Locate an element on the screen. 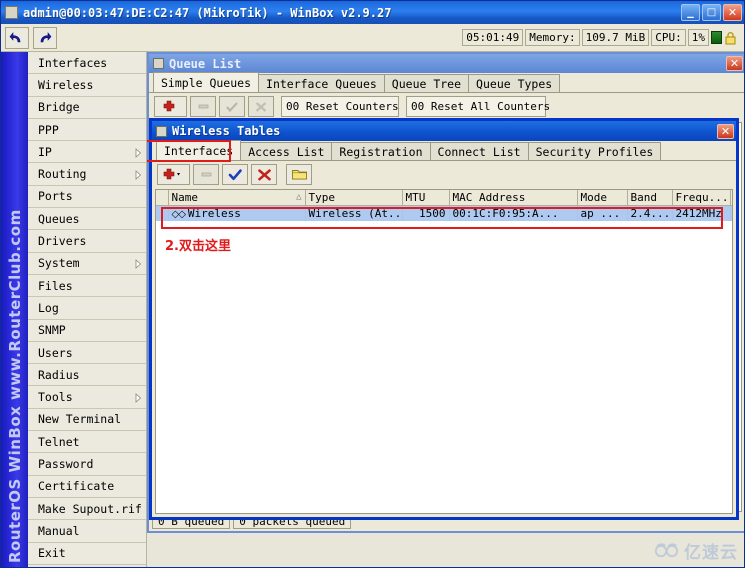 This screenshot has height=568, width=745. sidebar-item-snmp: SNMP is located at coordinates (87, 330).